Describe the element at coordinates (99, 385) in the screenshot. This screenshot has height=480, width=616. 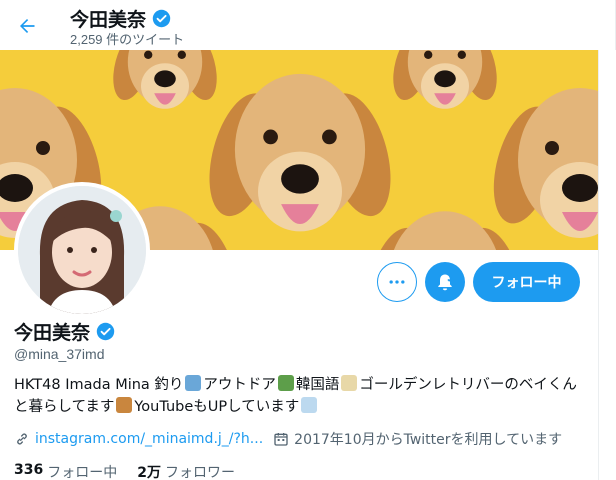
I see `bio-text: HKT48 Imada Mina 釣り` at that location.